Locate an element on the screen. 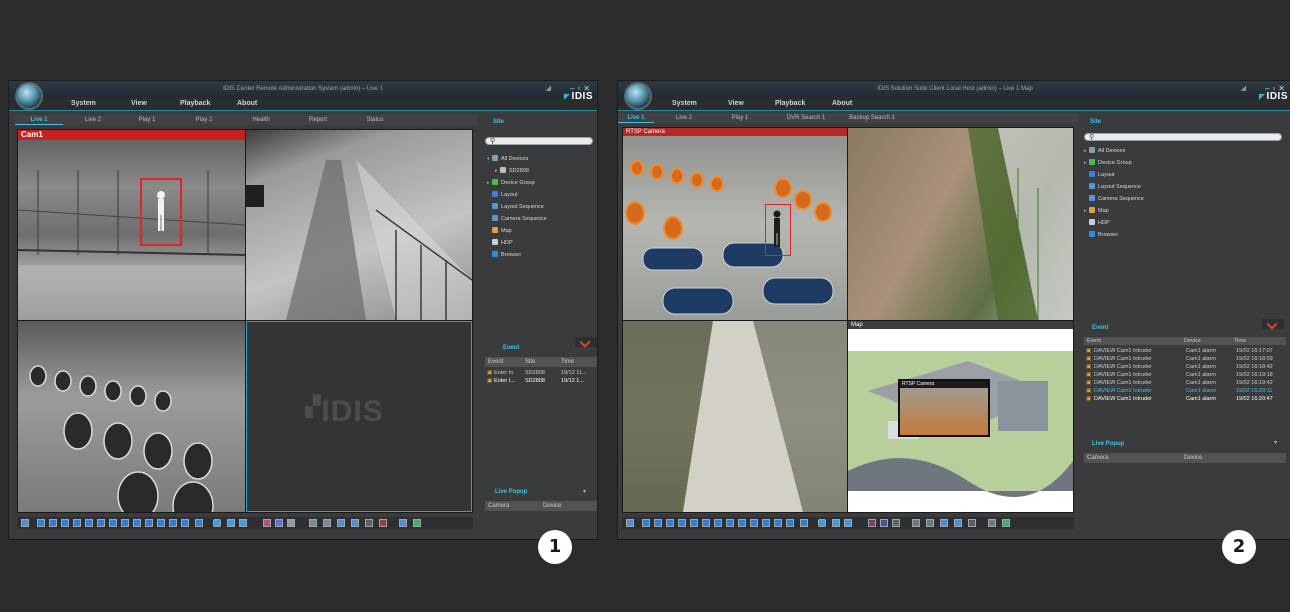 The height and width of the screenshot is (612, 1290). camera-tile-empty: ▞IDIS is located at coordinates (359, 416).